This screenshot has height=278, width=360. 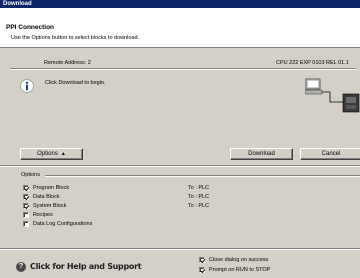 What do you see at coordinates (26, 215) in the screenshot?
I see `checkbox-recipes` at bounding box center [26, 215].